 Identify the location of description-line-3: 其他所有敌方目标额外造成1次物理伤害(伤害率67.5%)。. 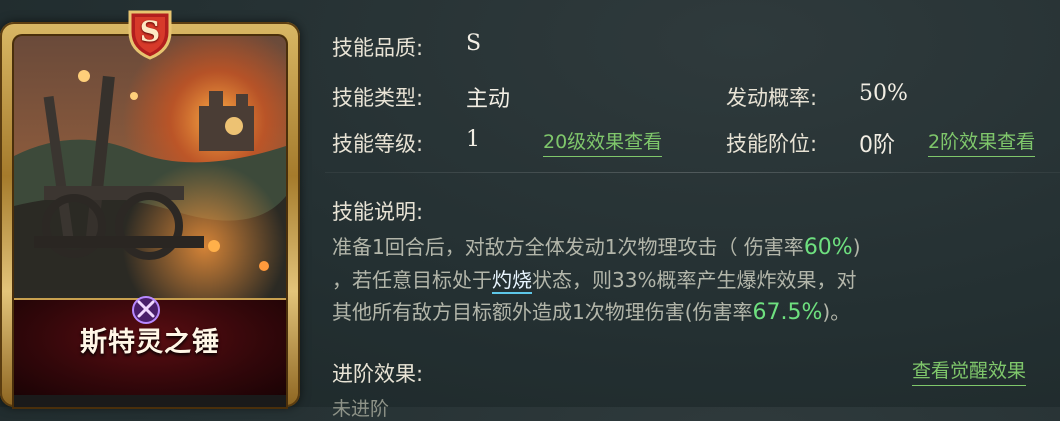
(591, 312).